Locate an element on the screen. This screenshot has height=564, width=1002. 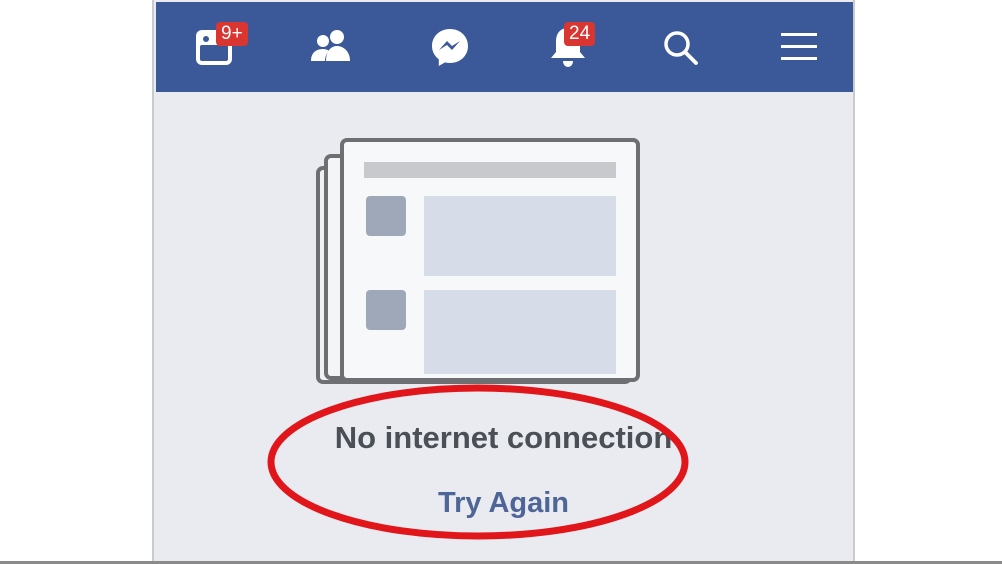
search-icon is located at coordinates (681, 48).